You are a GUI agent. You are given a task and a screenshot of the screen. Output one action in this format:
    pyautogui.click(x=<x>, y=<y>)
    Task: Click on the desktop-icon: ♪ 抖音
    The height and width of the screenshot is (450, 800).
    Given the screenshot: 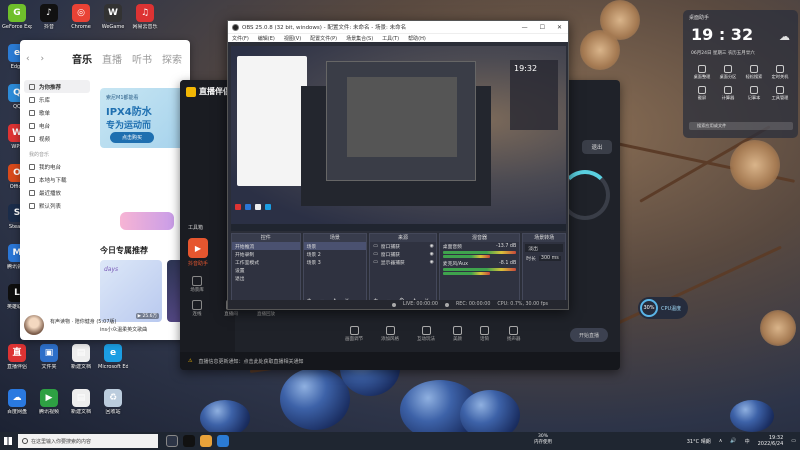 What is the action you would take?
    pyautogui.click(x=49, y=17)
    